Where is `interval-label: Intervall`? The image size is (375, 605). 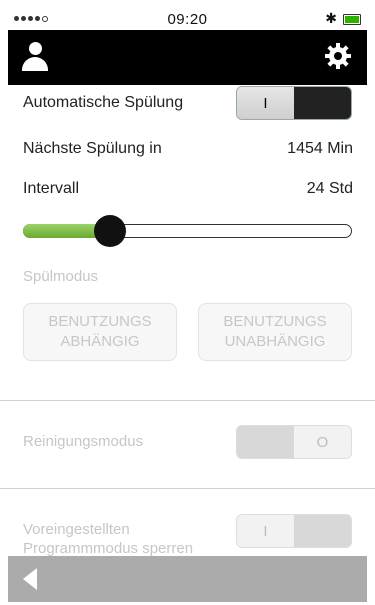
interval-label: Intervall is located at coordinates (51, 188).